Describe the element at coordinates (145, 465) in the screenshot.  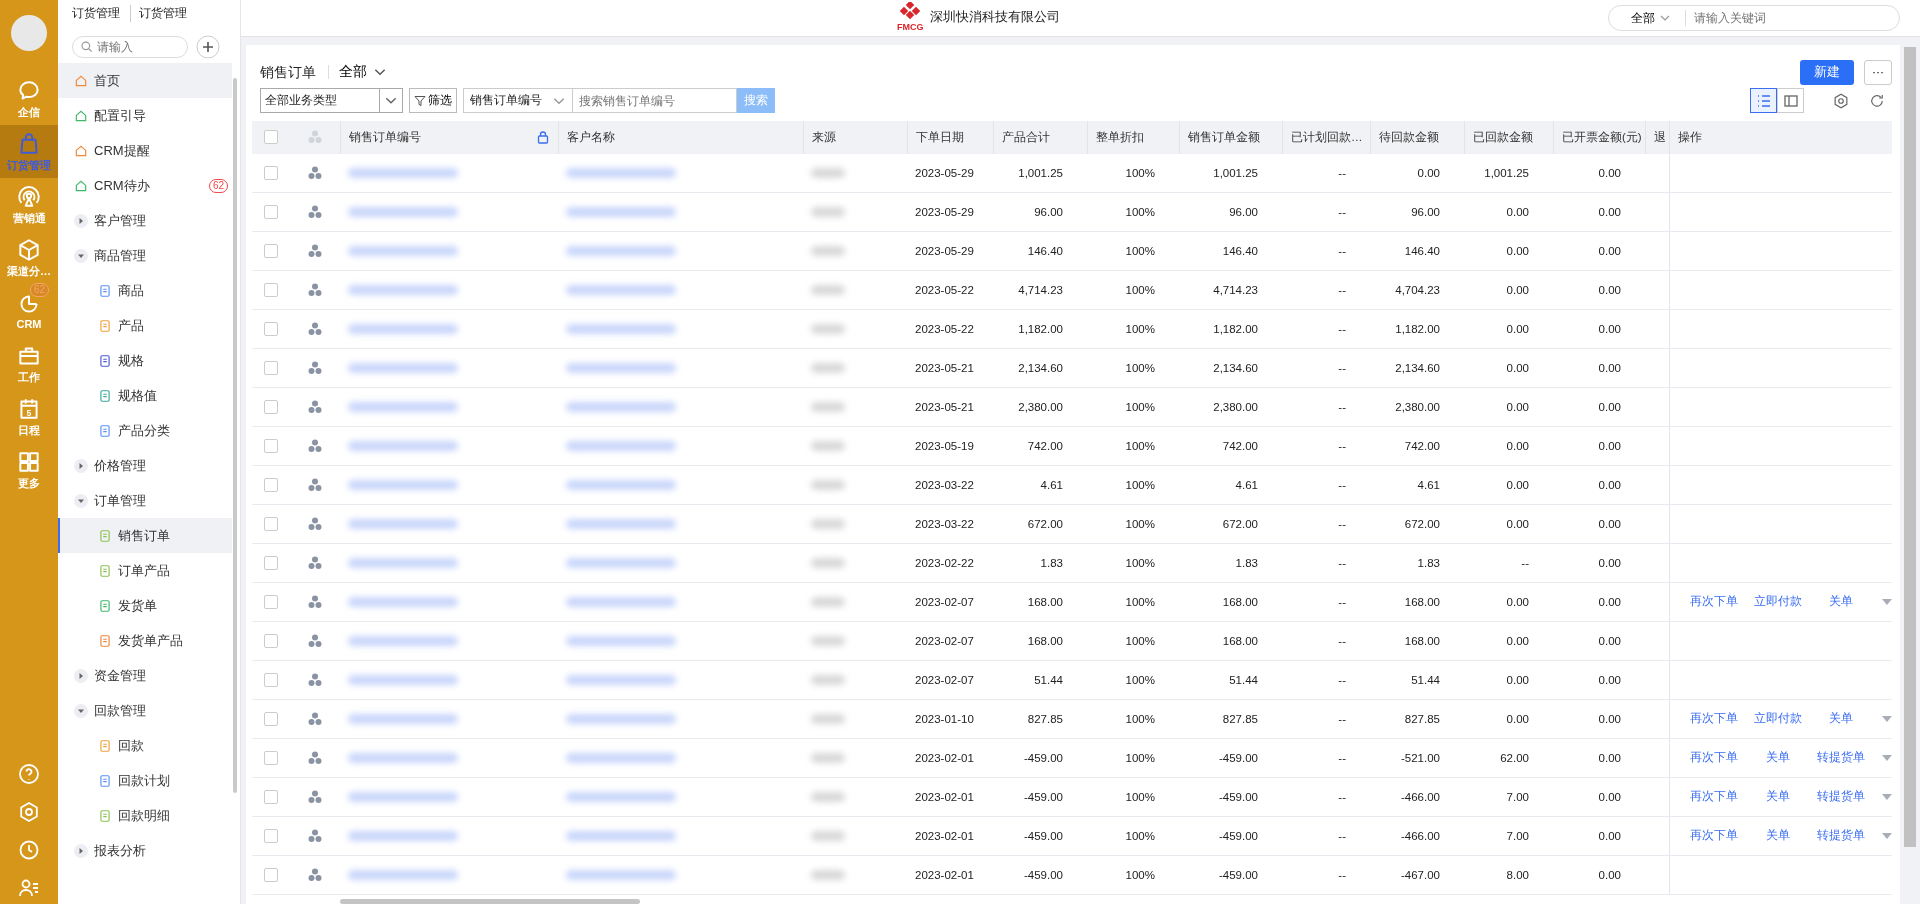
I see `sidebar-group: 价格管理` at that location.